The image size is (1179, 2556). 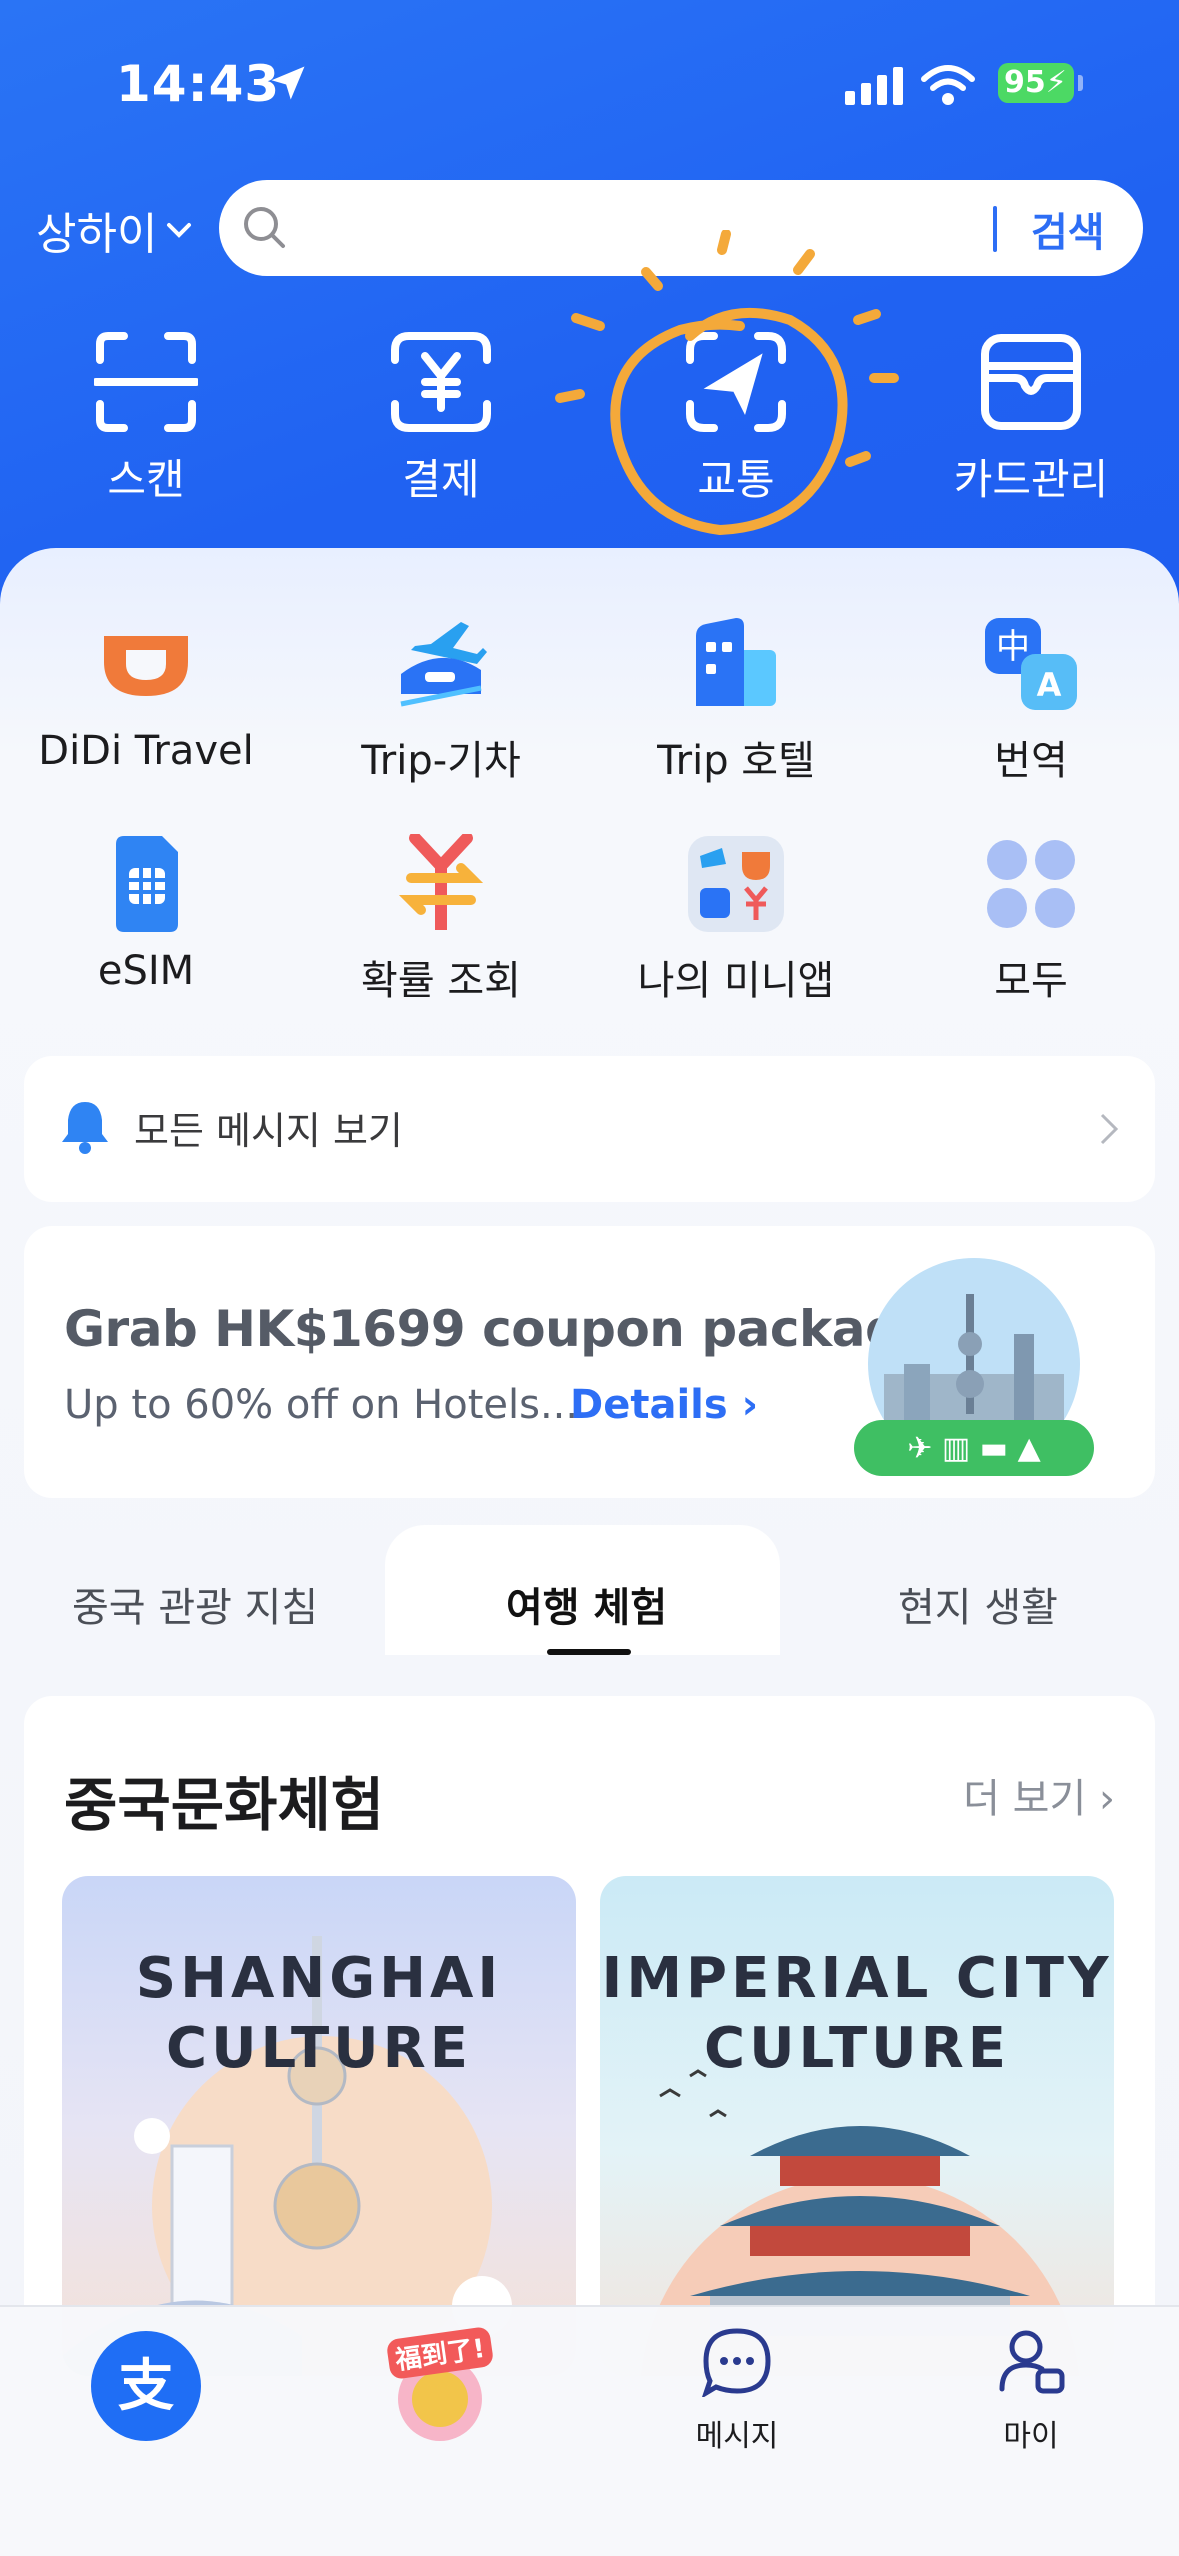 I want to click on search-divider, so click(x=995, y=229).